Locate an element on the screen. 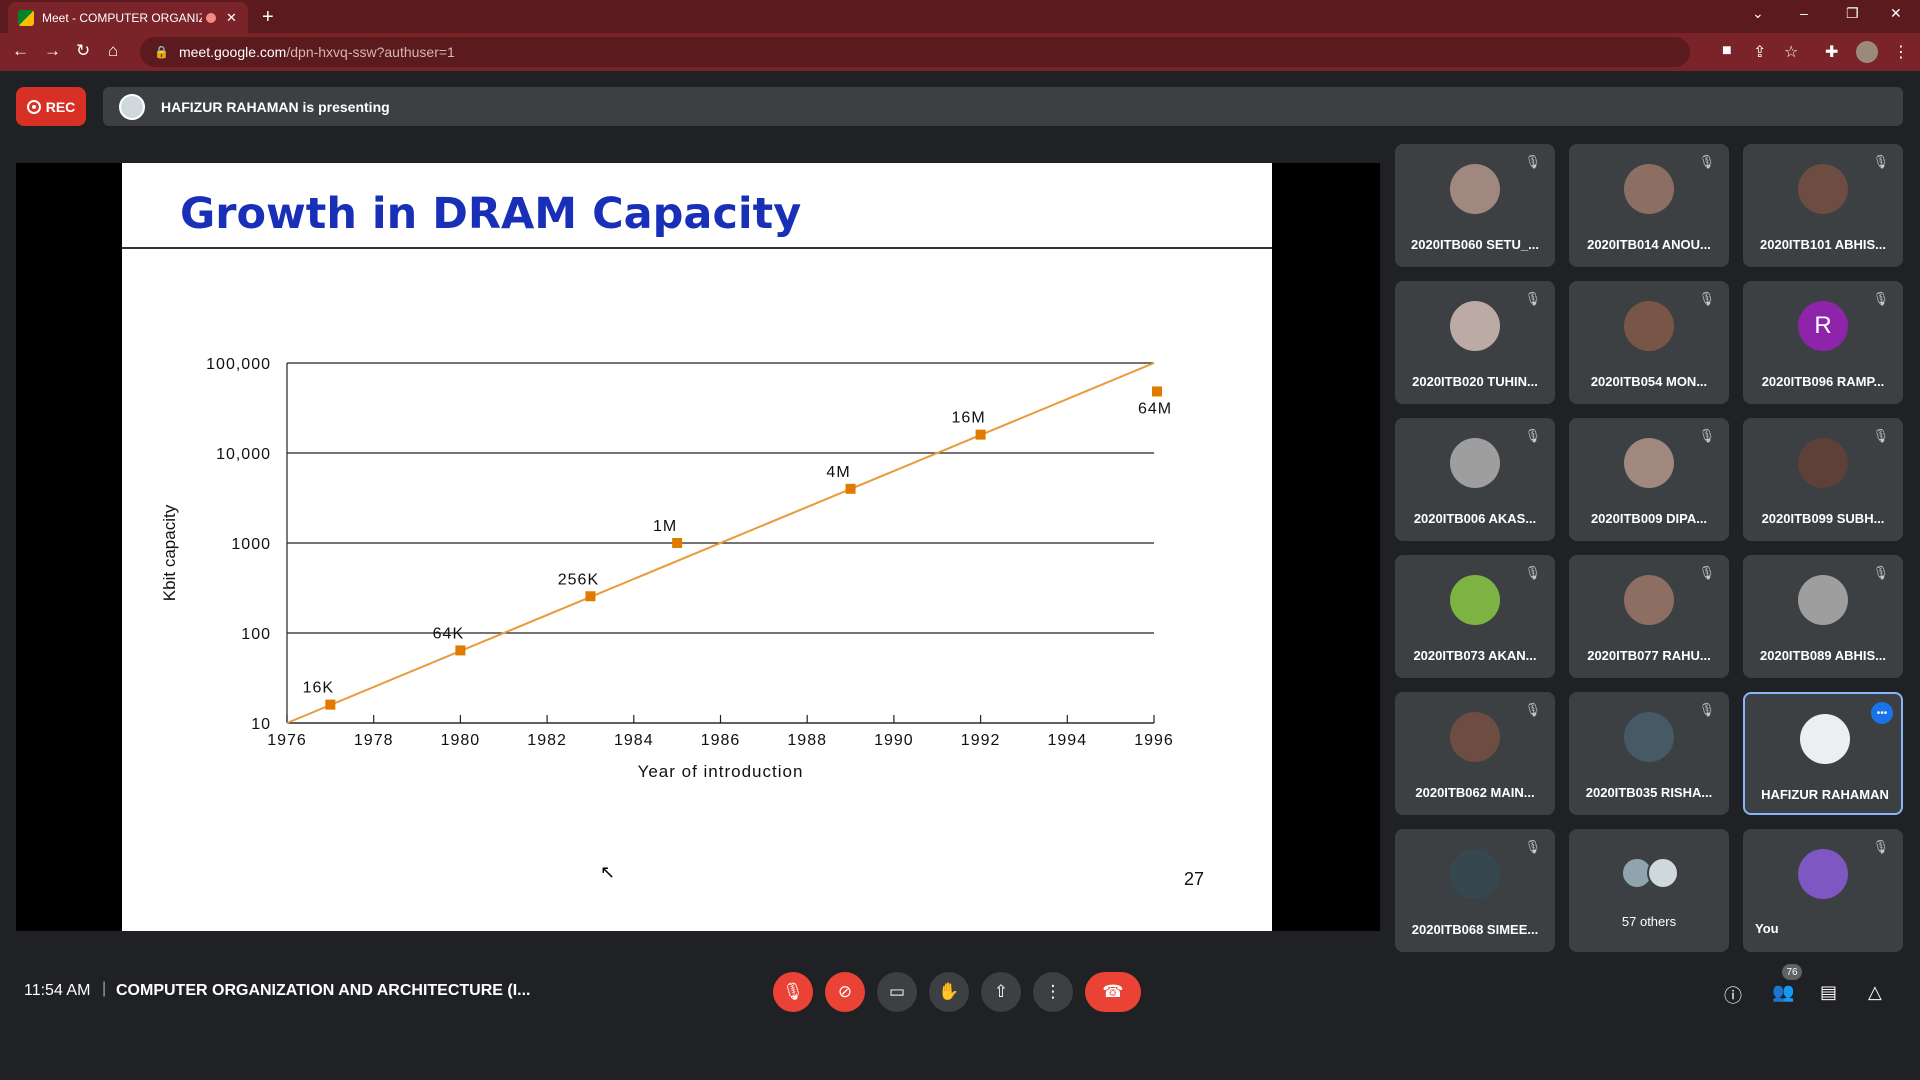 The height and width of the screenshot is (1080, 1920). participant-tile: ••• HAFIZUR RAHAMAN is located at coordinates (1823, 753).